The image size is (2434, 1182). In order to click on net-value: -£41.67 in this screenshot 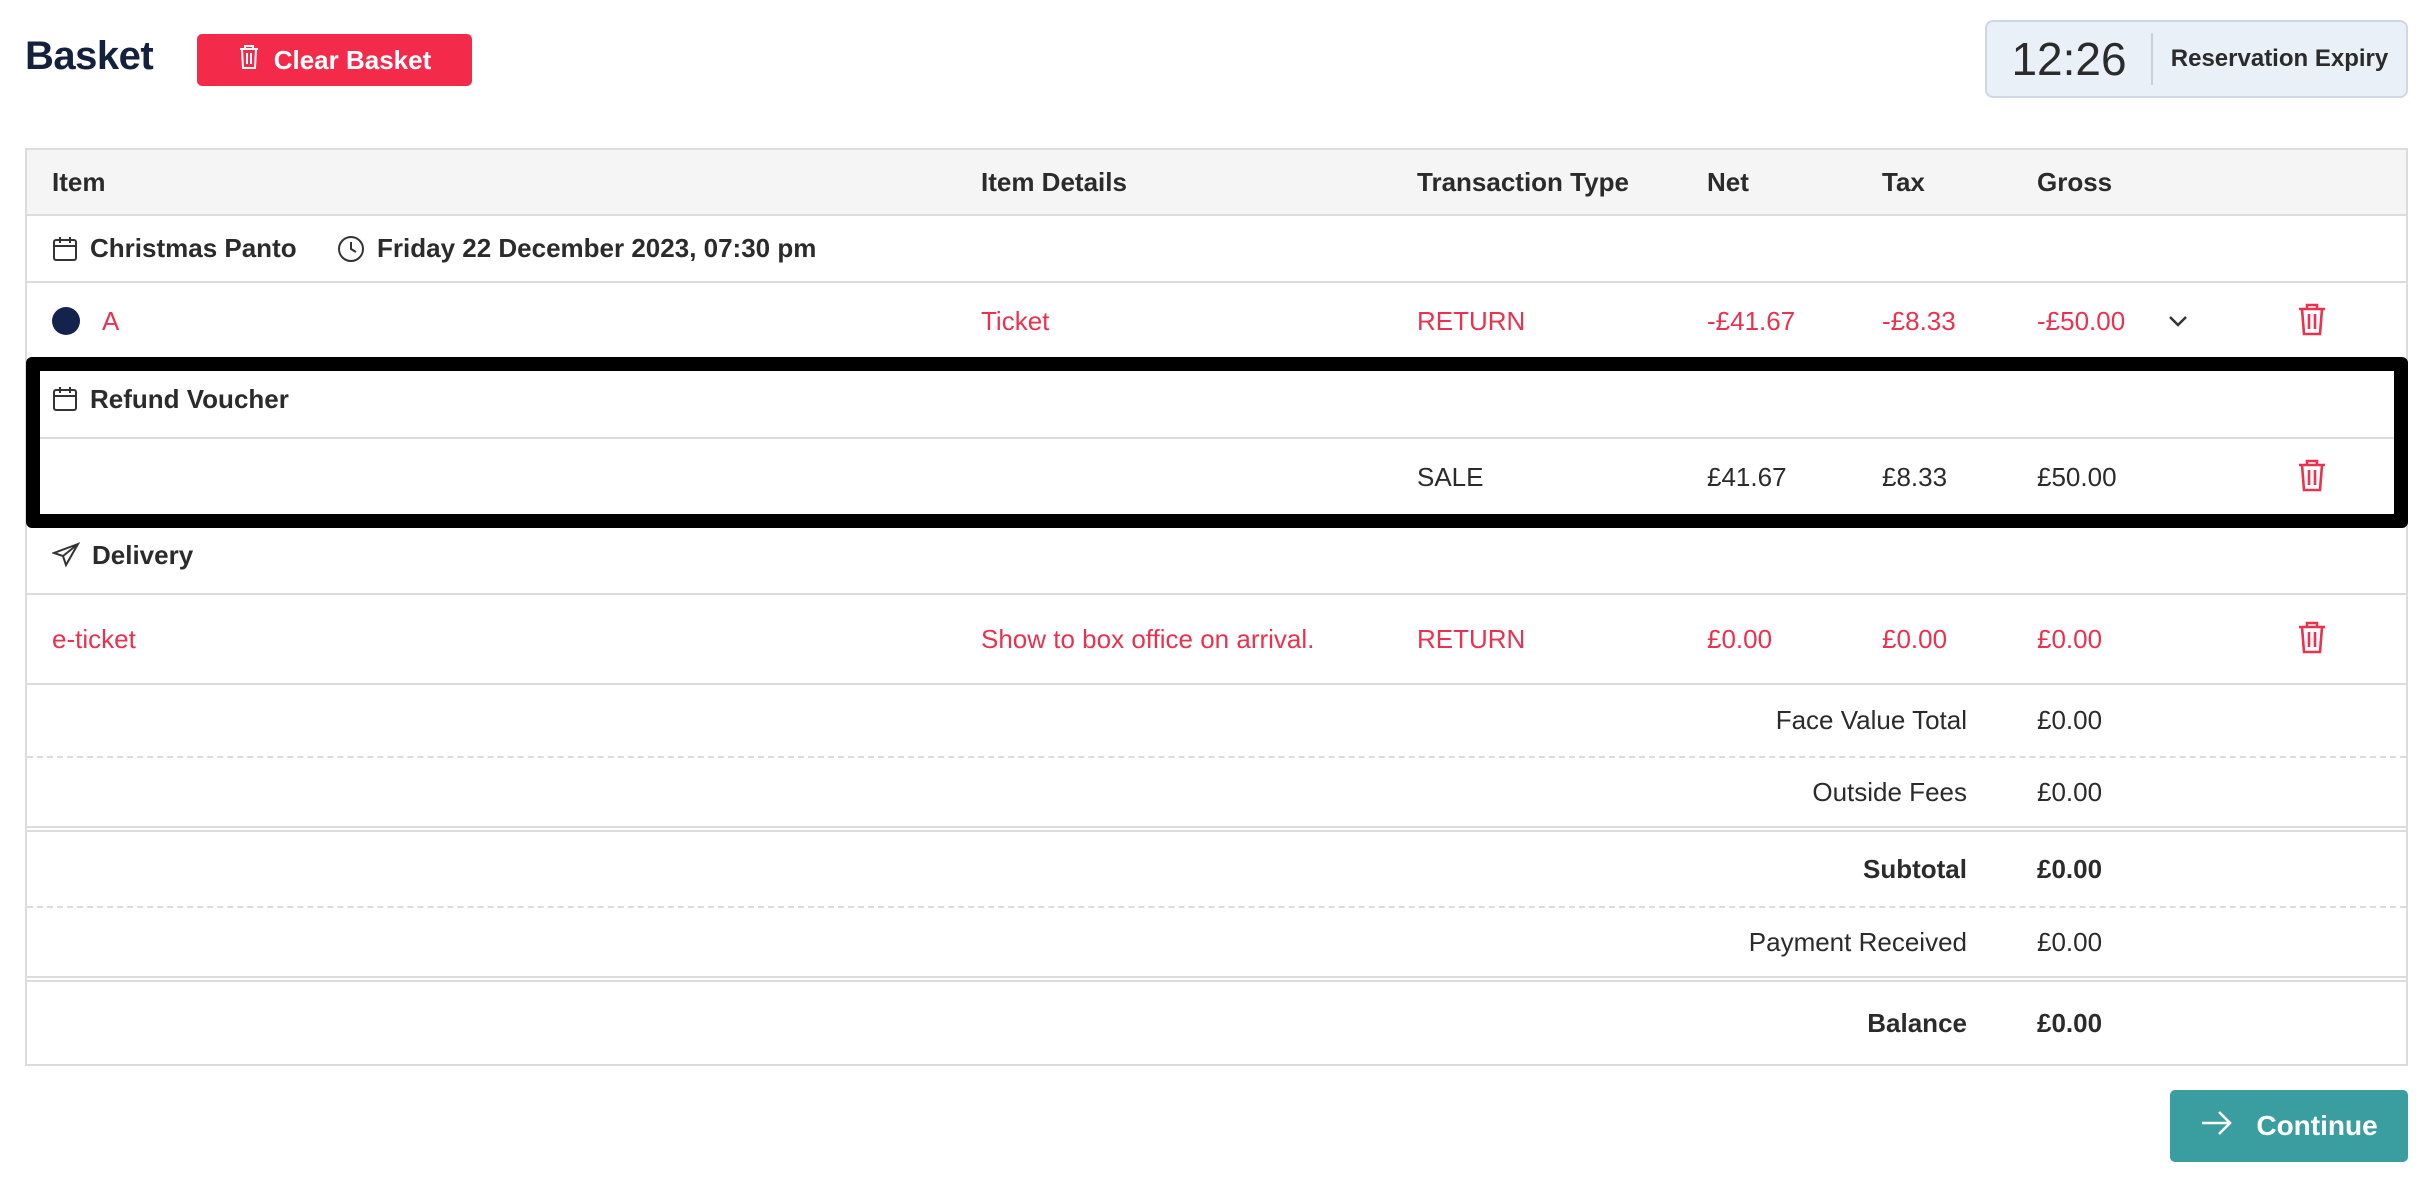, I will do `click(1751, 320)`.